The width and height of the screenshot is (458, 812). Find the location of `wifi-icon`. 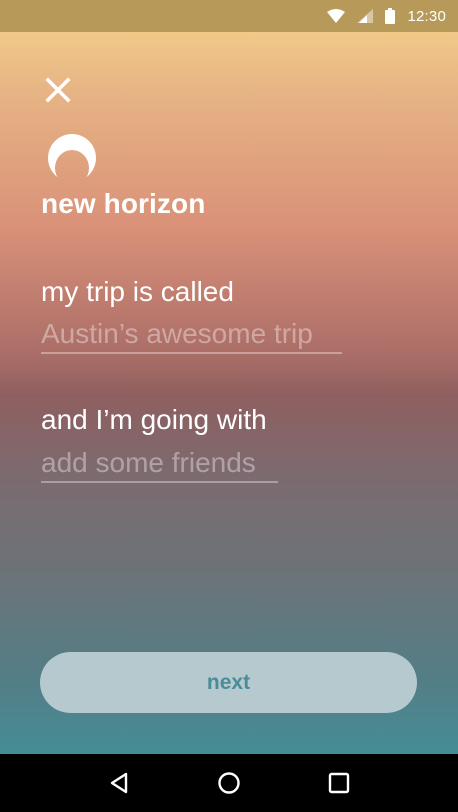

wifi-icon is located at coordinates (336, 16).